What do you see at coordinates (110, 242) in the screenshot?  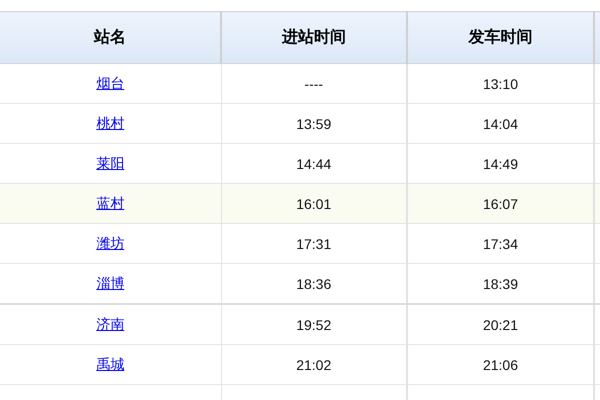 I see `station-link: 潍坊` at bounding box center [110, 242].